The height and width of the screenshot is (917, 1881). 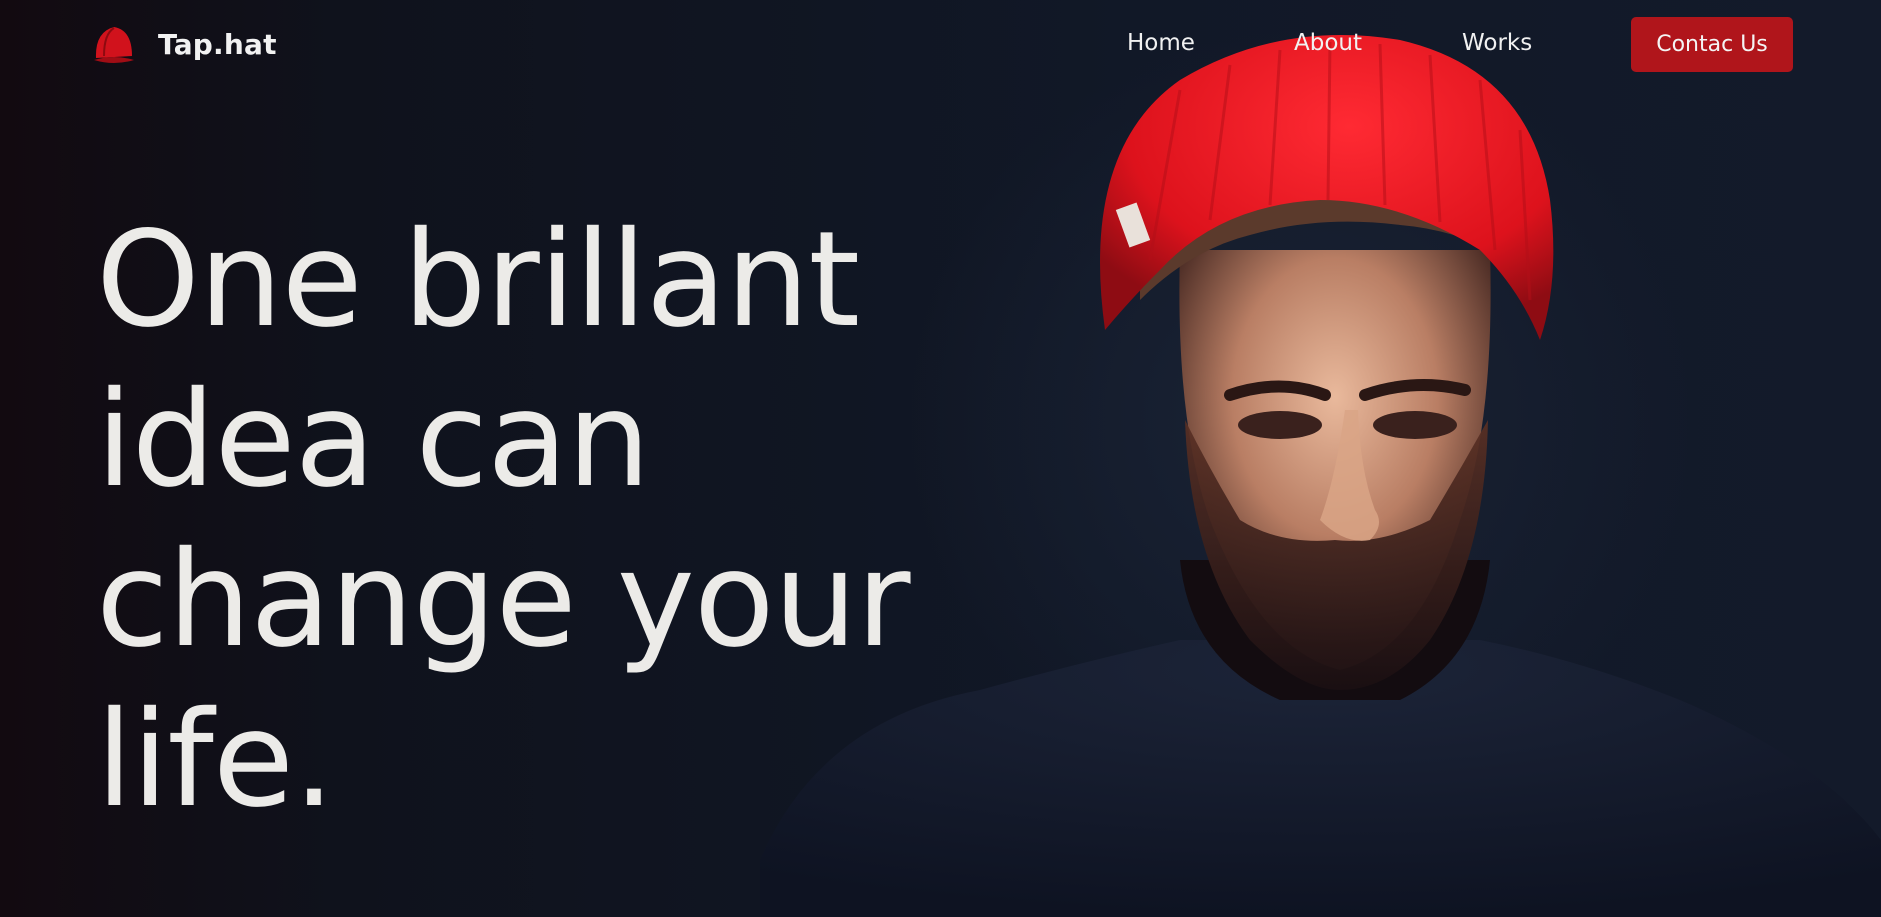 I want to click on brand: Tap.hat, so click(x=184, y=44).